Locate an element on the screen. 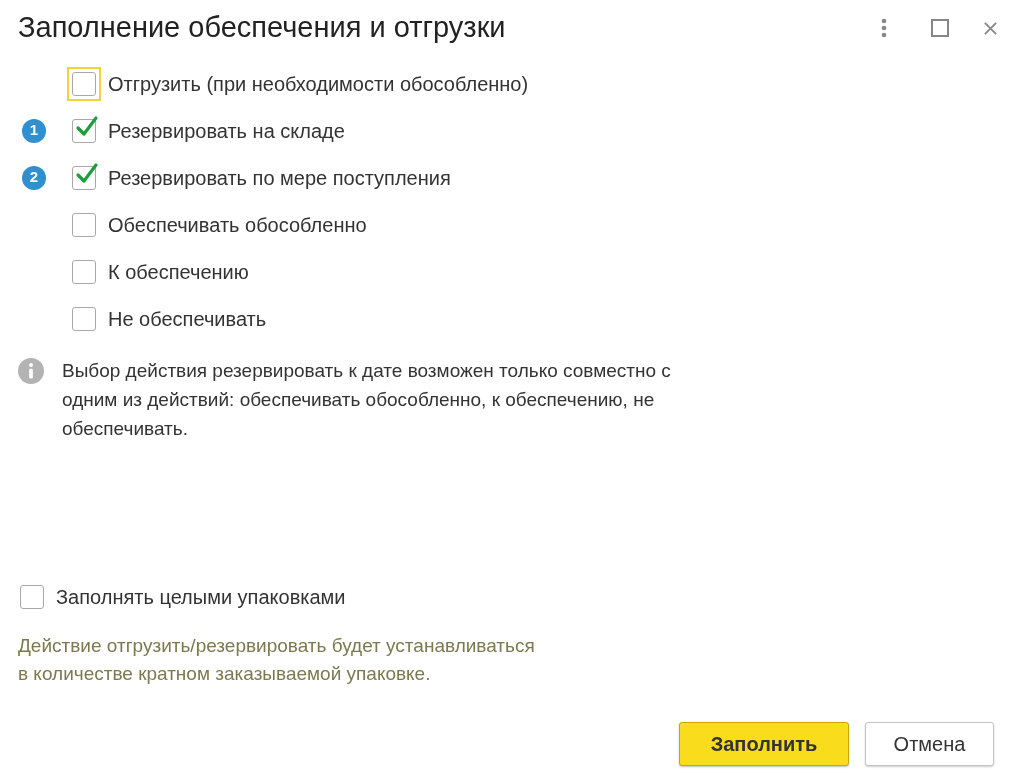 The image size is (1024, 773). more-icon is located at coordinates (884, 28).